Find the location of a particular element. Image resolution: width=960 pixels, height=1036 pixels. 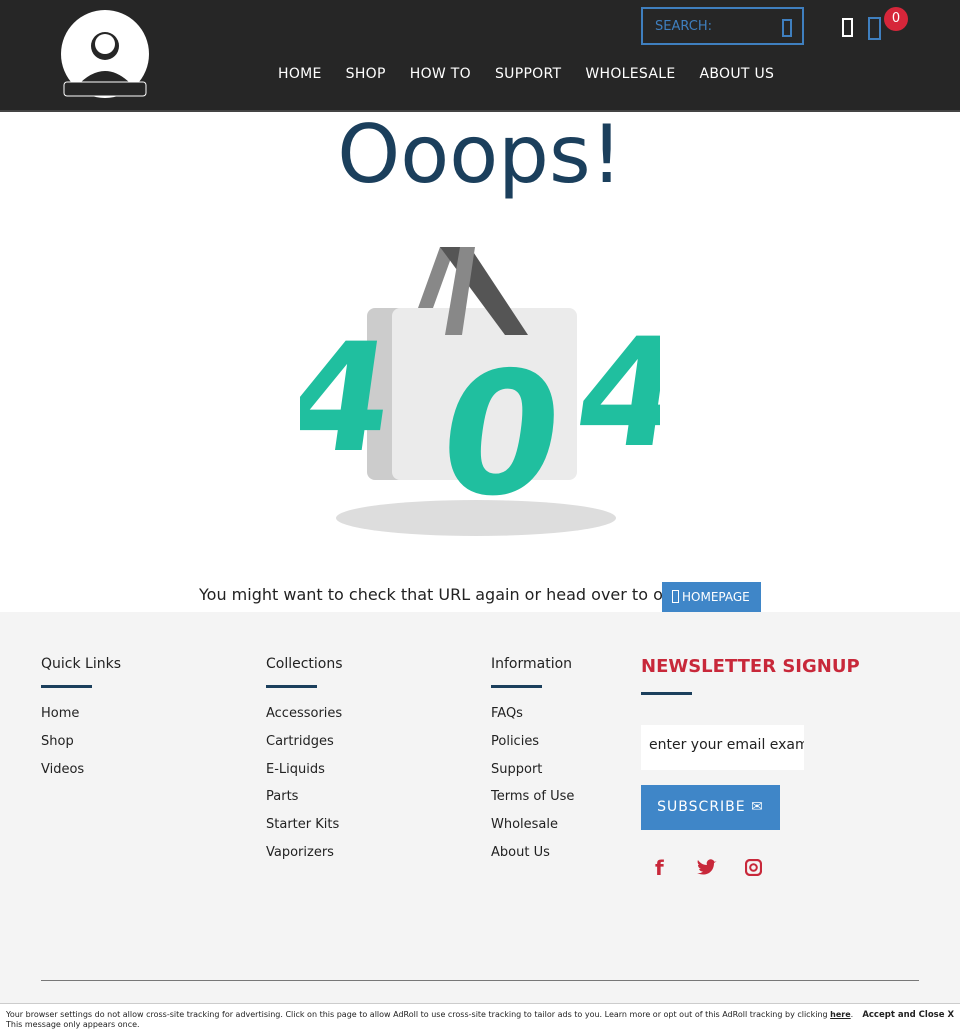

facebook-icon: f is located at coordinates (659, 868).